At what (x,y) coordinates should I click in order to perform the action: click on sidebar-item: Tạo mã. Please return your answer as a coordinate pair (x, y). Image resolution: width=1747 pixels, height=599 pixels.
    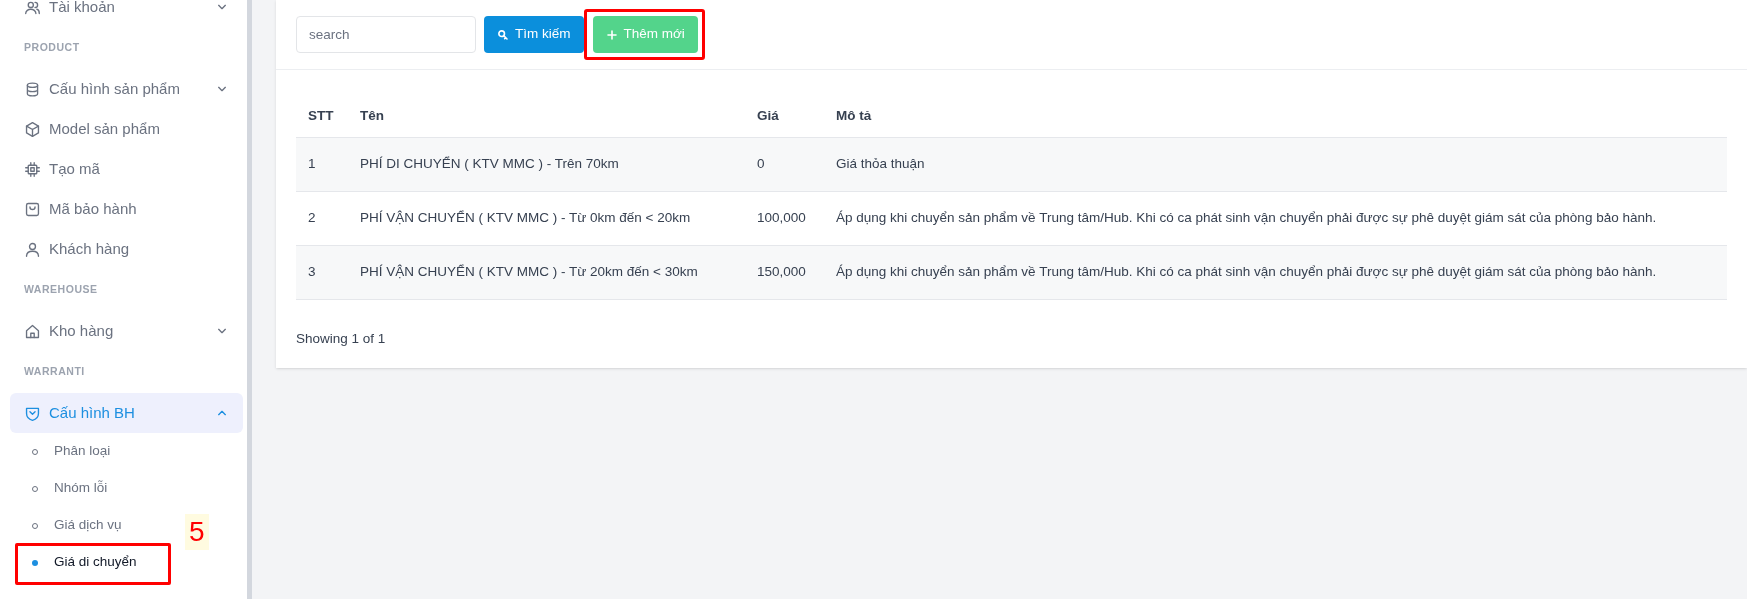
    Looking at the image, I should click on (126, 169).